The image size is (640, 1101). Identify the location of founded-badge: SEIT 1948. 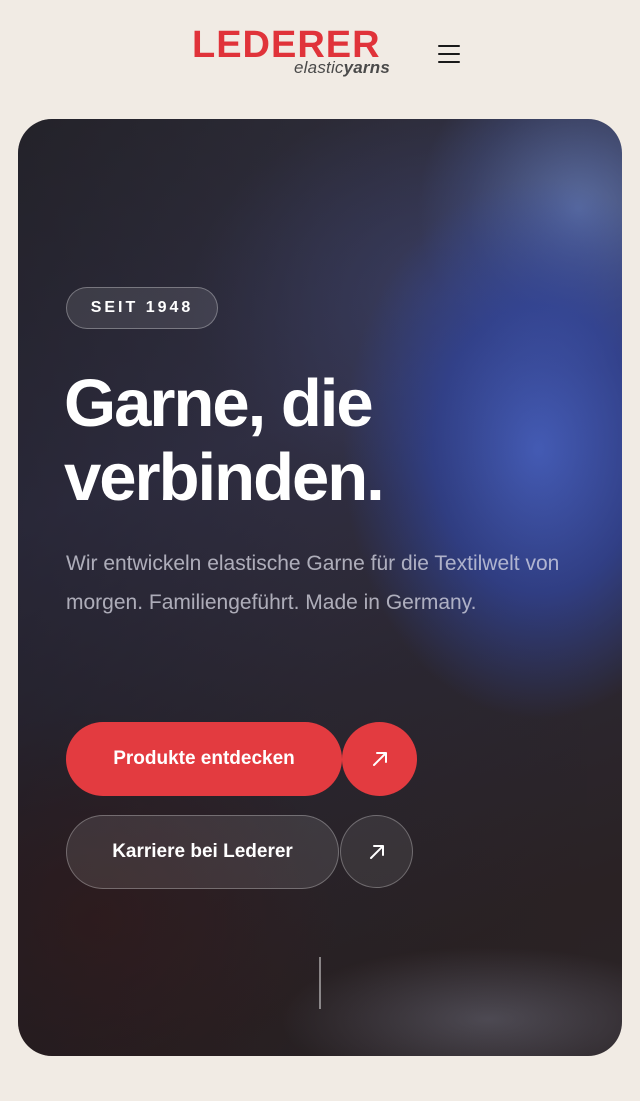
(142, 308).